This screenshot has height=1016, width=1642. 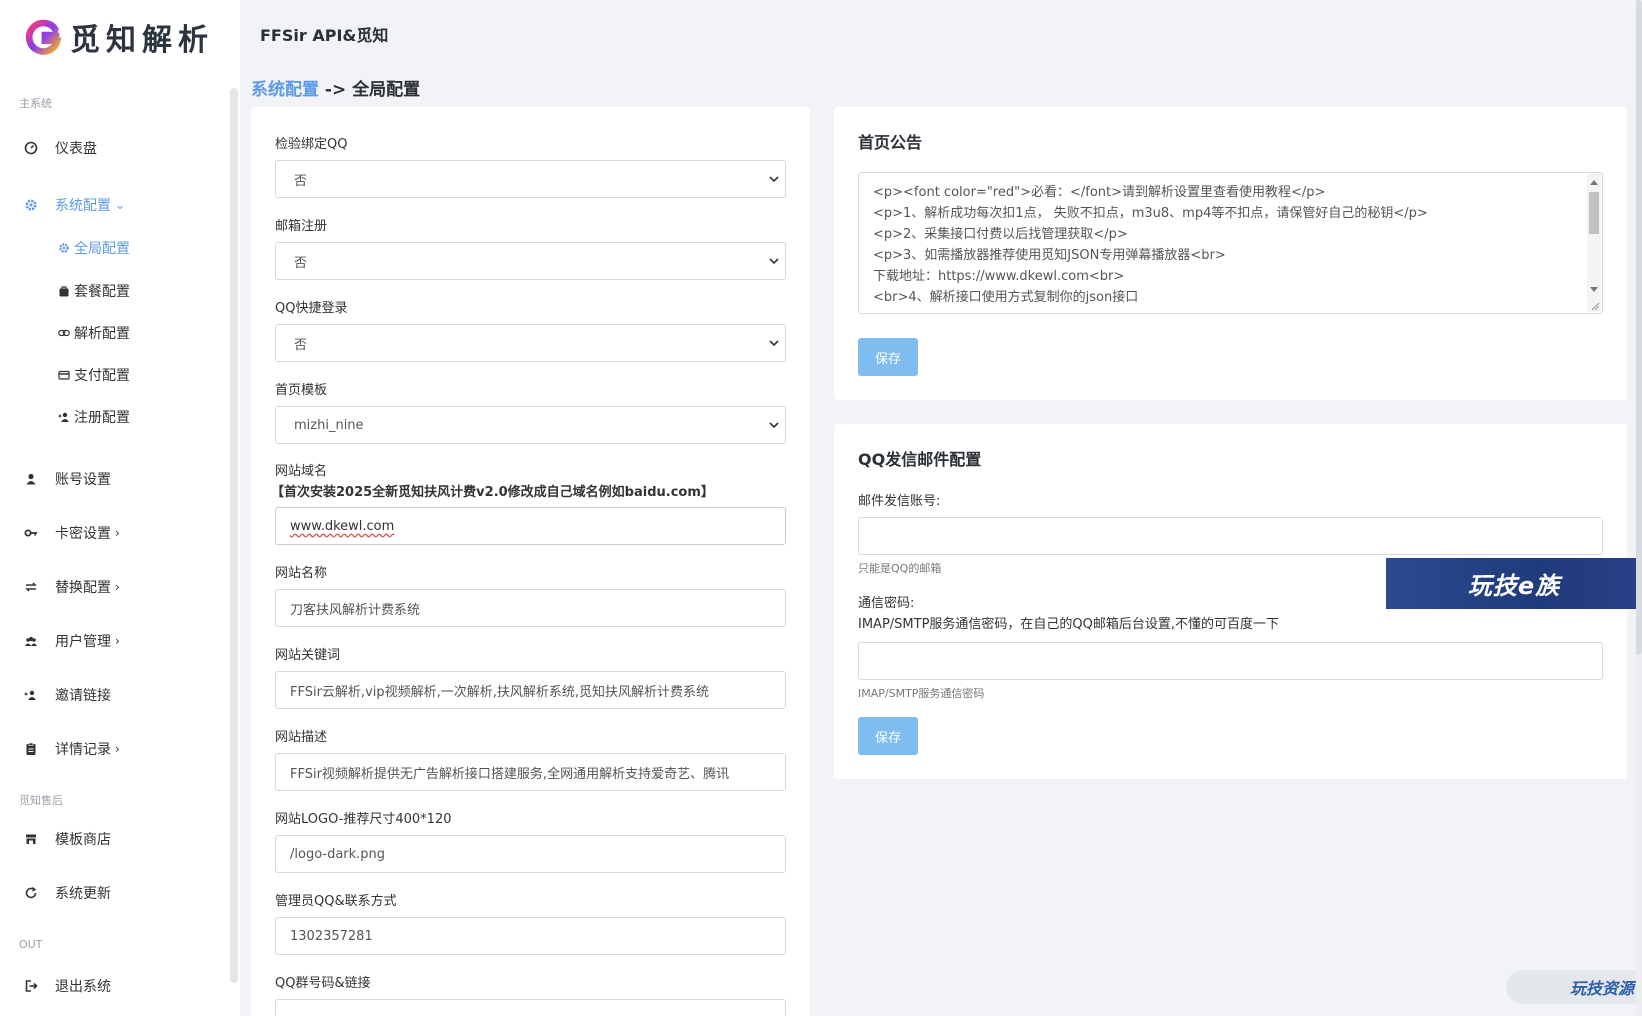 I want to click on sidebar-subitem-parse: 解析配置, so click(x=94, y=333).